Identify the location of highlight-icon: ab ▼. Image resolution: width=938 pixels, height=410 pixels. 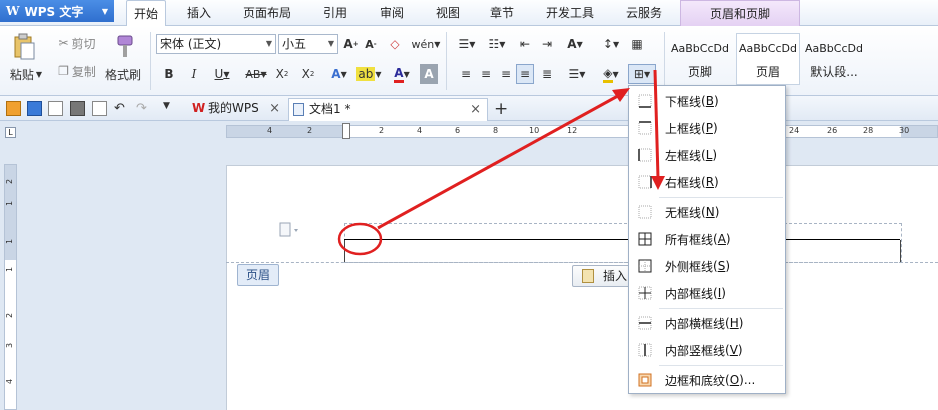
(369, 74).